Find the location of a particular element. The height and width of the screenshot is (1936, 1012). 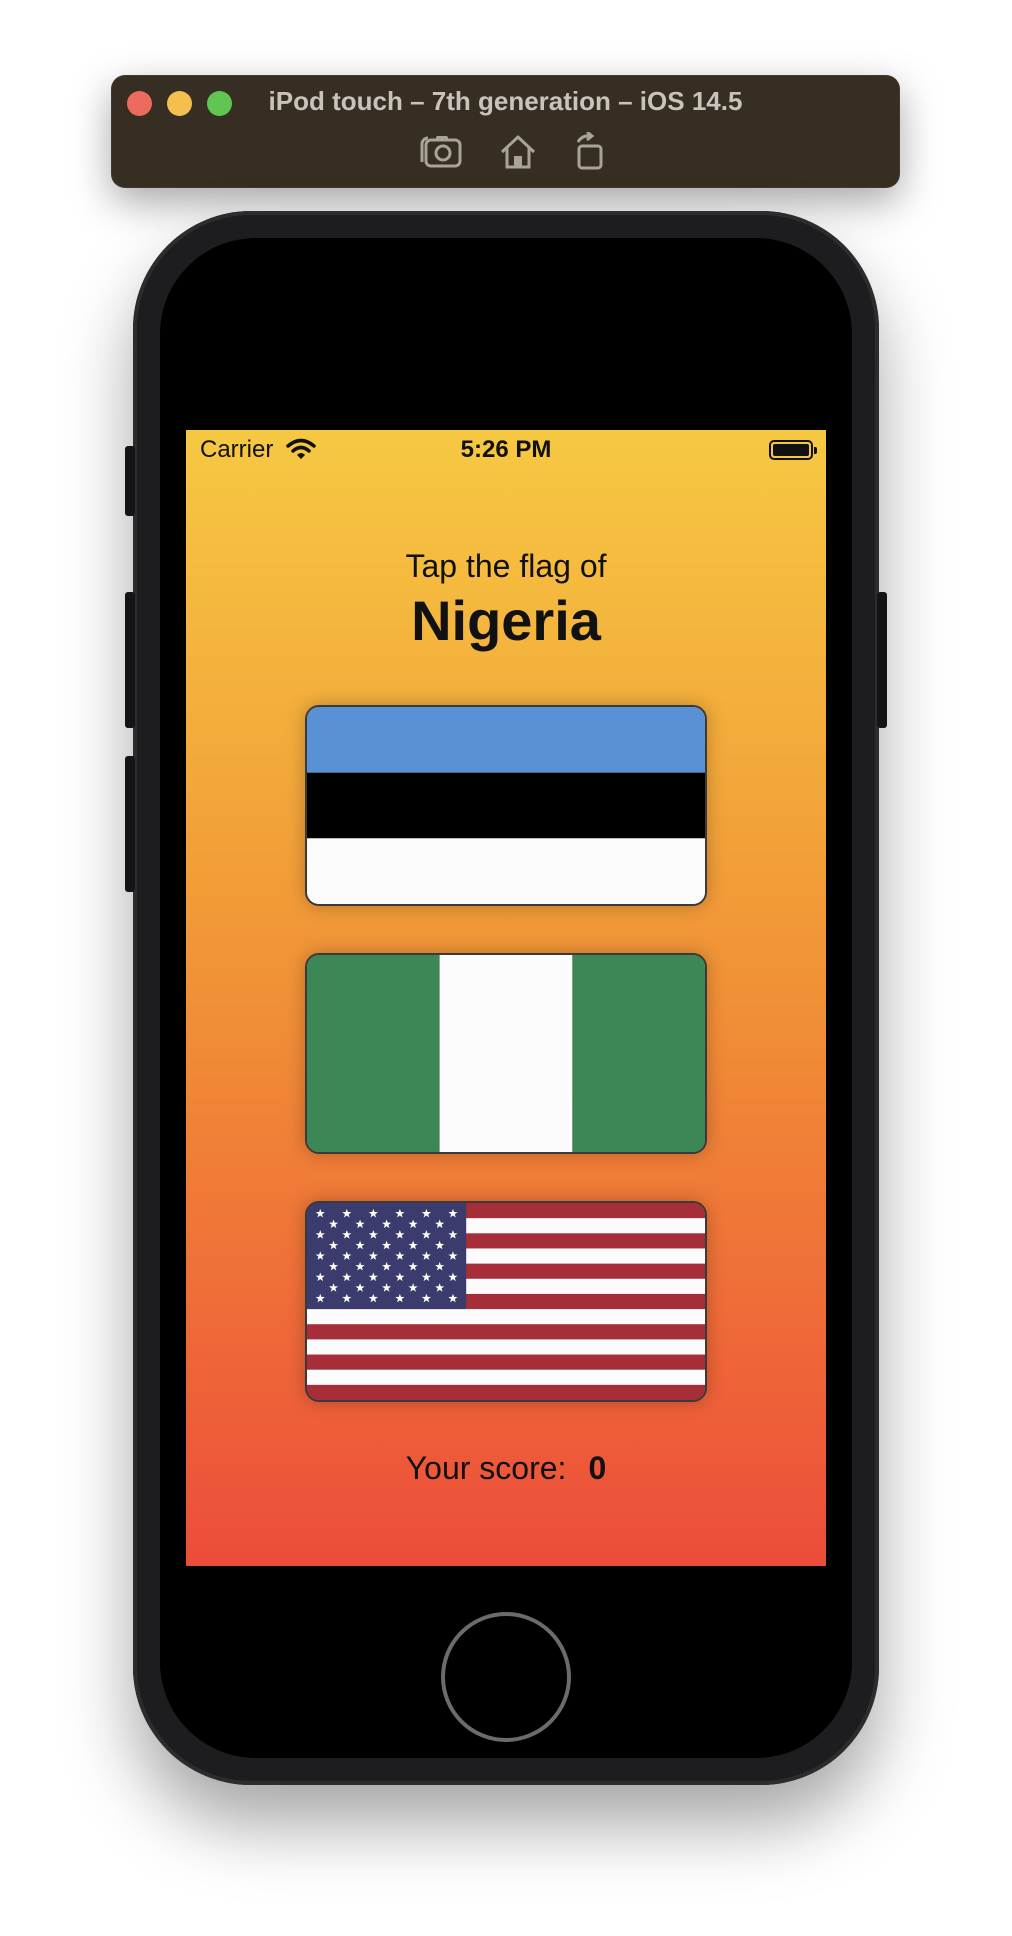

nigeria-flag-image is located at coordinates (506, 1053).